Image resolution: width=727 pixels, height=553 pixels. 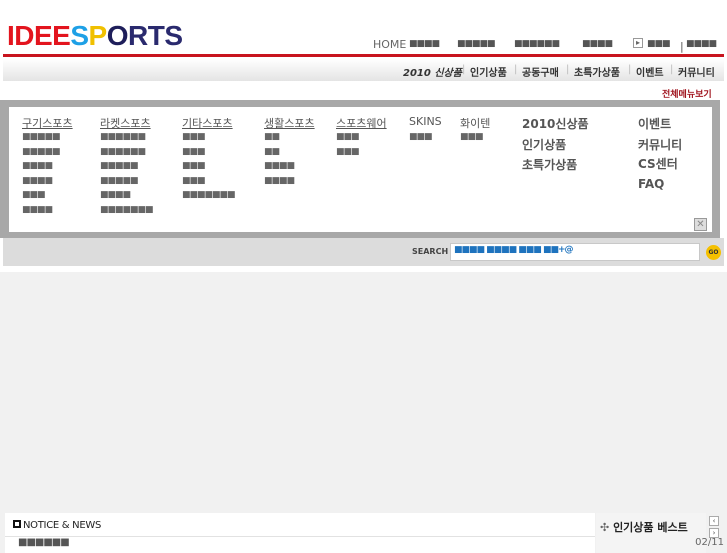 I want to click on close-icon: ✕, so click(x=700, y=224).